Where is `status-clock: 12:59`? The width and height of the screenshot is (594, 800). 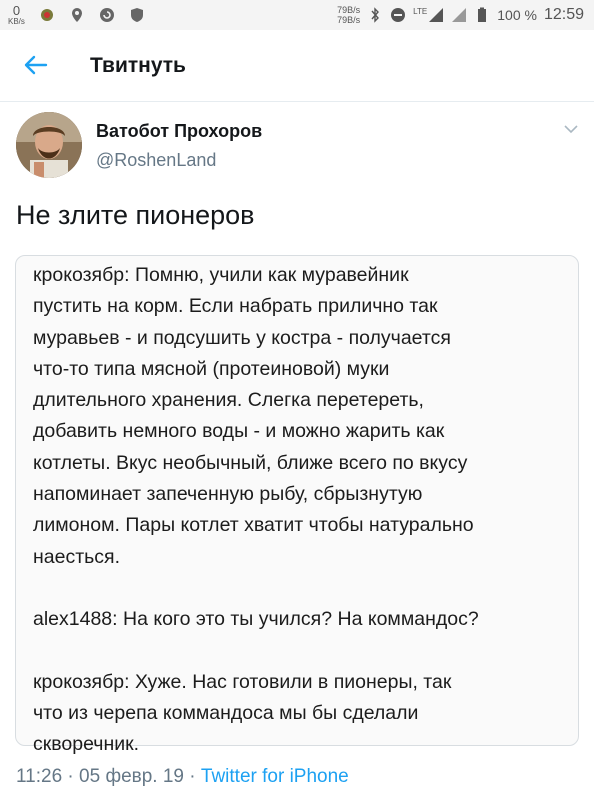 status-clock: 12:59 is located at coordinates (563, 14).